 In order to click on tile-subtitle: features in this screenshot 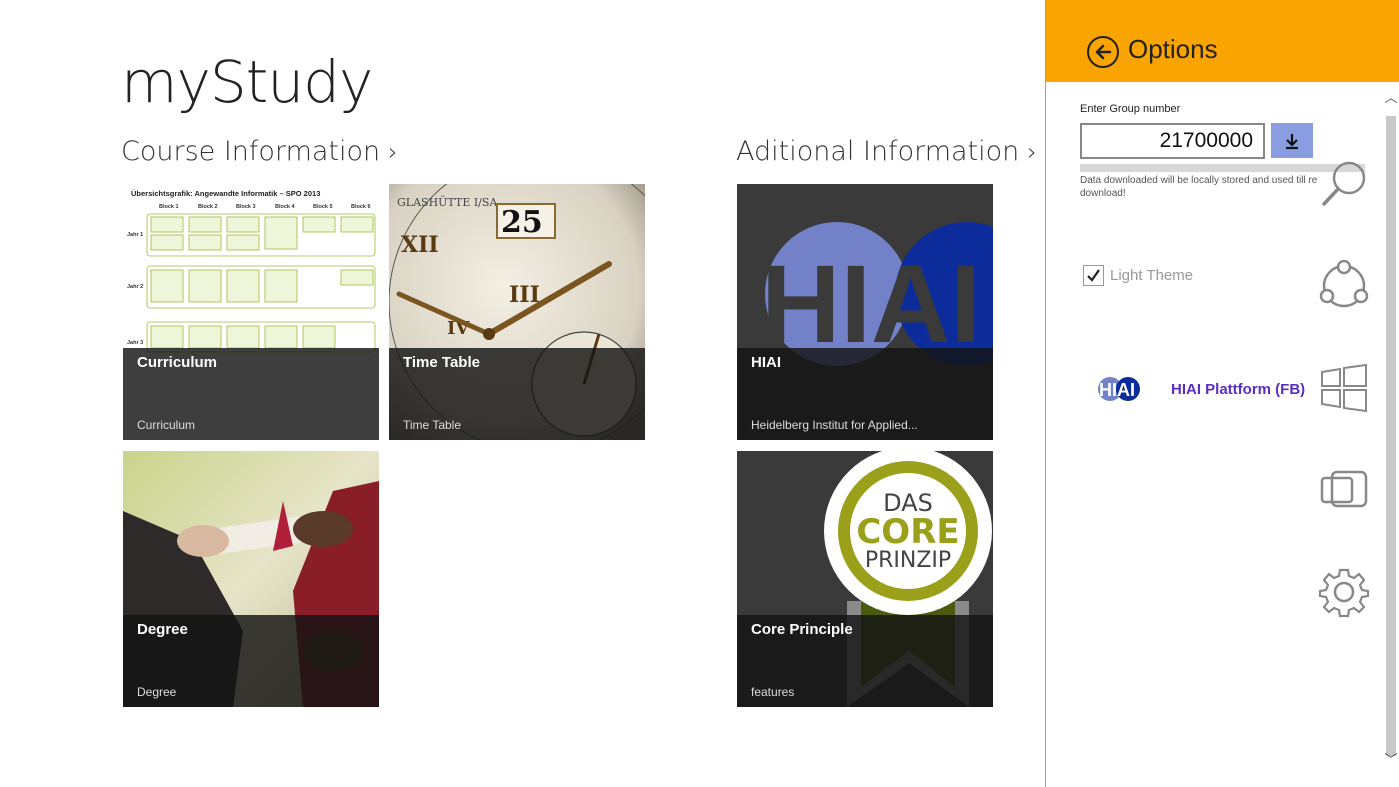, I will do `click(773, 692)`.